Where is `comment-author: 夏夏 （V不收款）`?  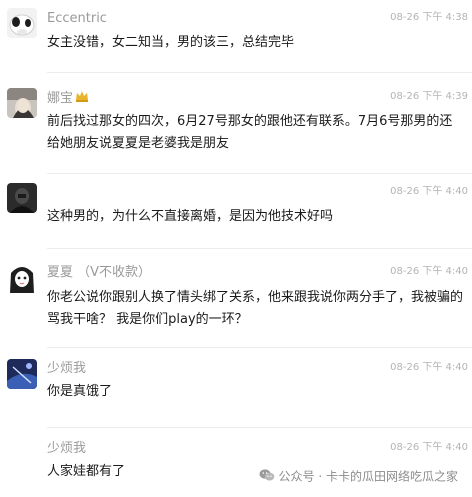
comment-author: 夏夏 （V不收款） is located at coordinates (99, 273).